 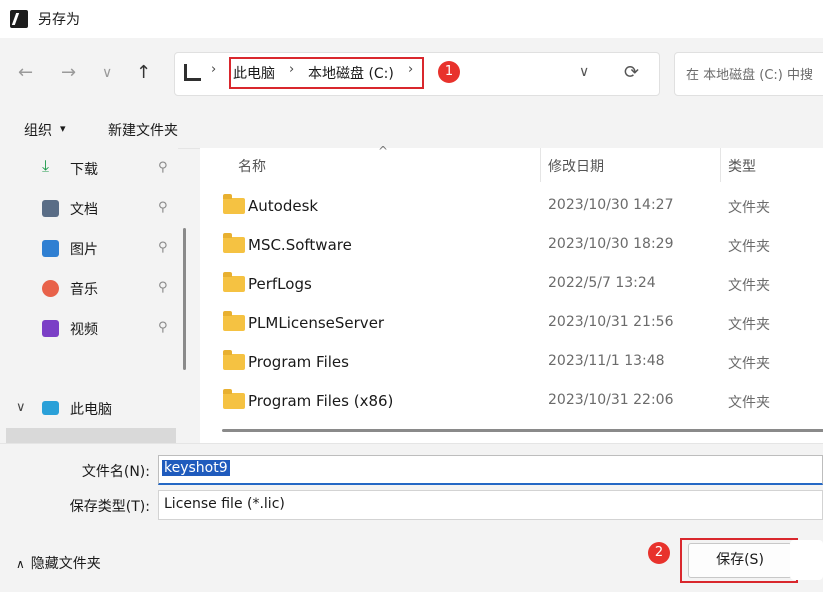 I want to click on filename-value: keyshot9, so click(x=196, y=468).